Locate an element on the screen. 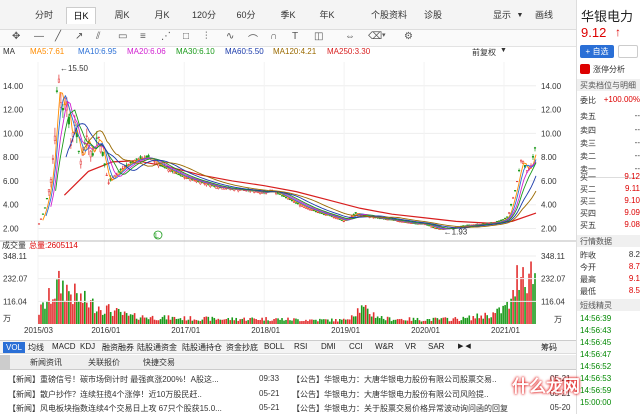 This screenshot has width=640, height=415. chips-button: 筹码 is located at coordinates (549, 347).